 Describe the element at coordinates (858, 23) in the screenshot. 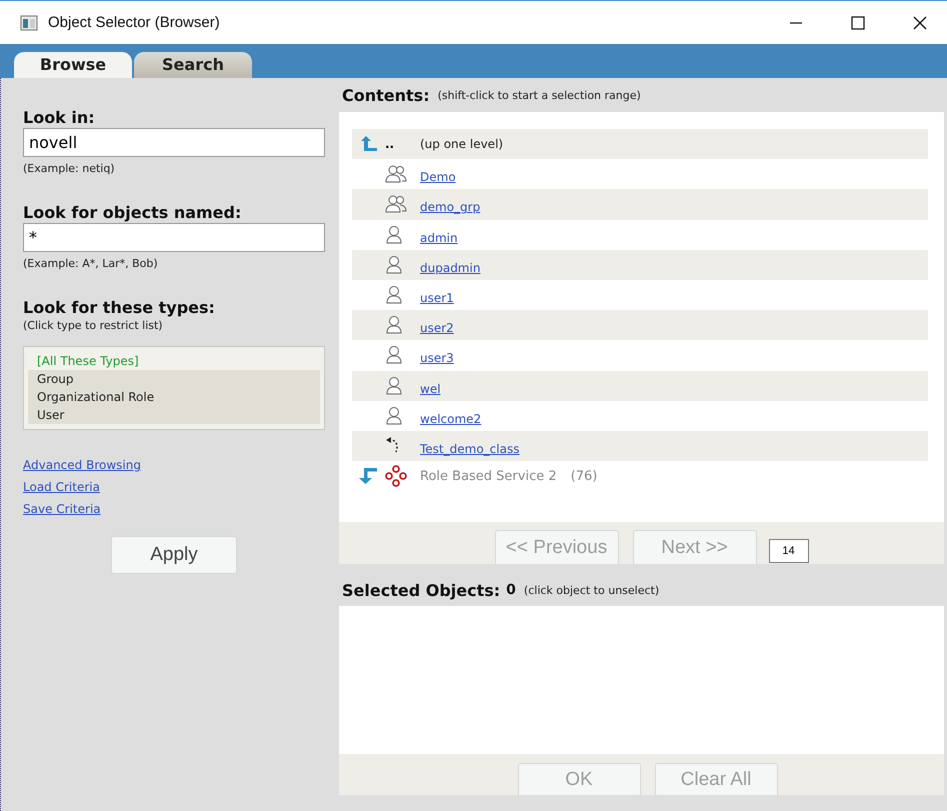

I see `maximize-icon` at that location.